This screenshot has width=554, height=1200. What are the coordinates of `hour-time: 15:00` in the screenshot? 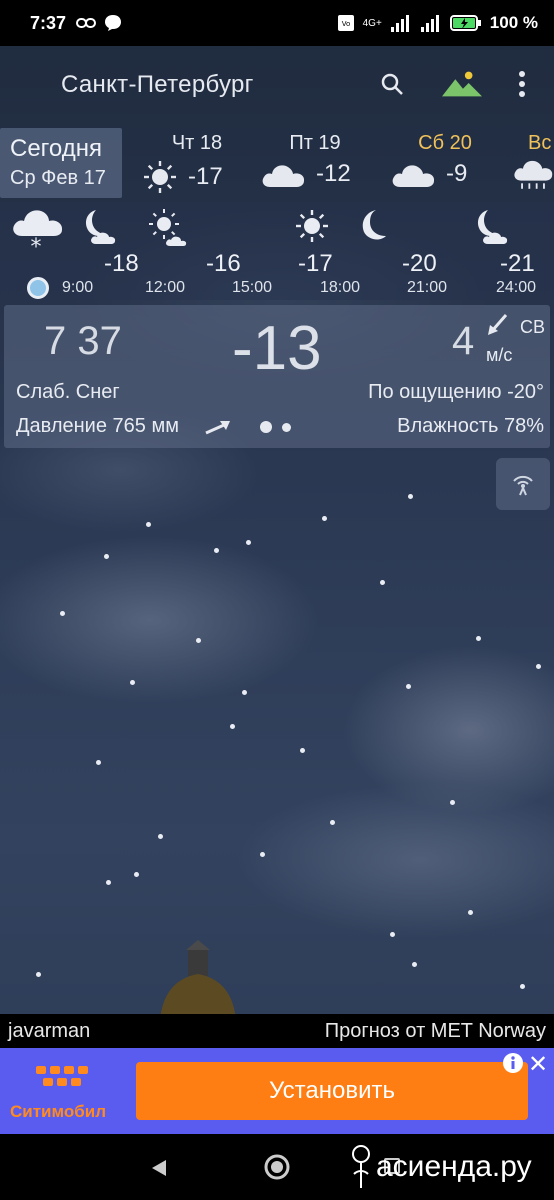 It's located at (252, 287).